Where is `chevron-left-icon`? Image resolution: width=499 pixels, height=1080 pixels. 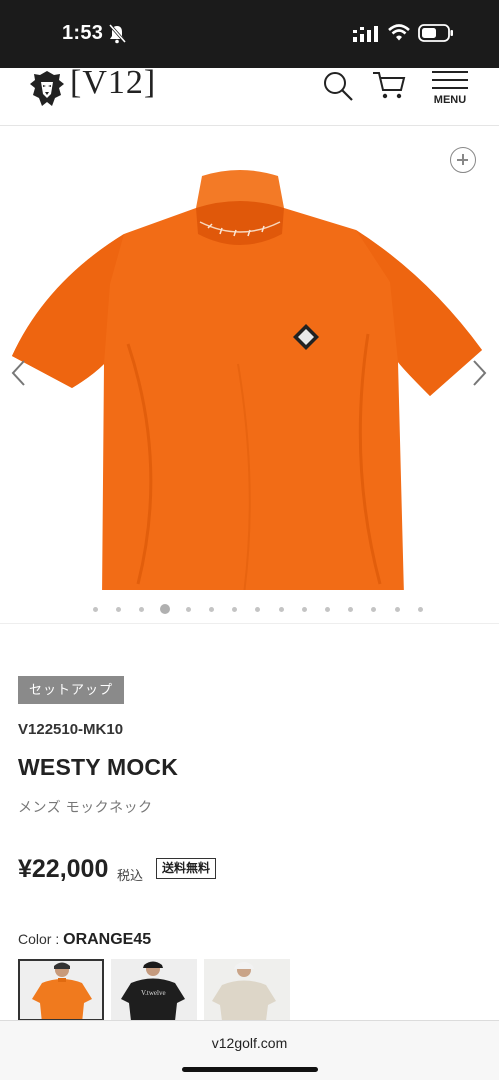 chevron-left-icon is located at coordinates (18, 373).